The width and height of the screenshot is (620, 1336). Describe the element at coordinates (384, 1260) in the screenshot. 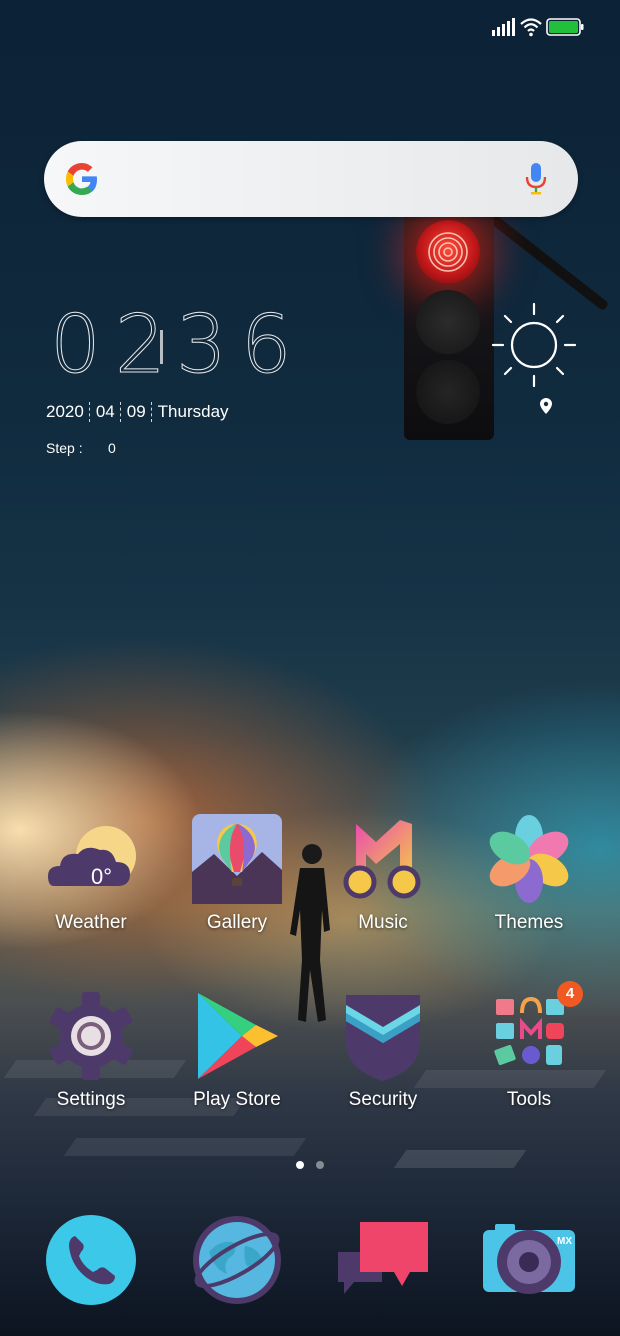

I see `messages-icon` at that location.